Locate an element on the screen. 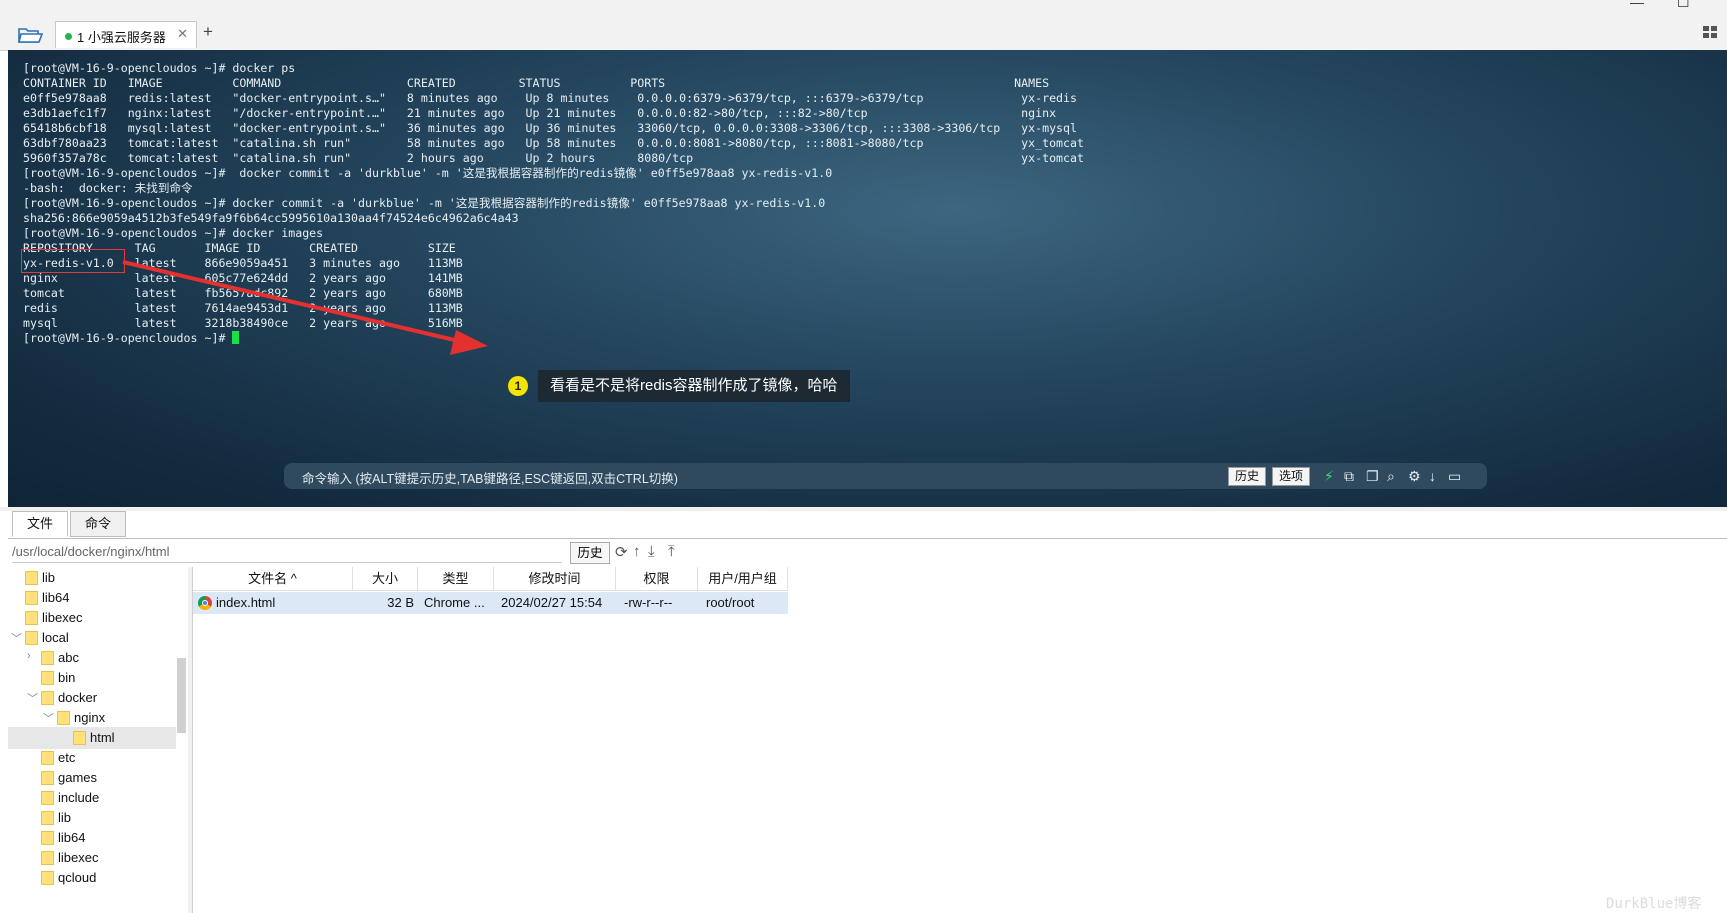 The image size is (1727, 913). column-header-owner: 用户/用户组 is located at coordinates (743, 579).